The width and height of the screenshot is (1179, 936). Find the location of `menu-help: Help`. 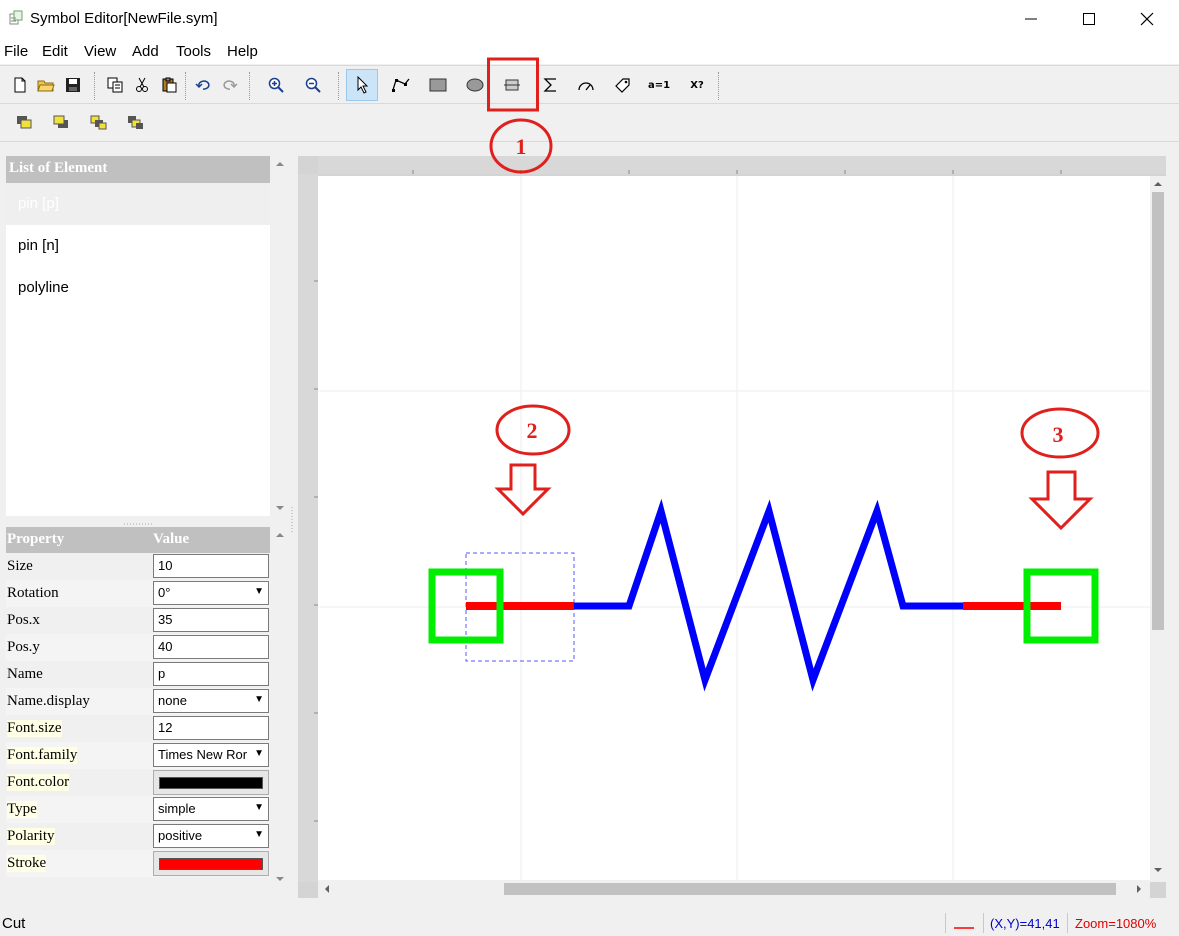

menu-help: Help is located at coordinates (242, 51).